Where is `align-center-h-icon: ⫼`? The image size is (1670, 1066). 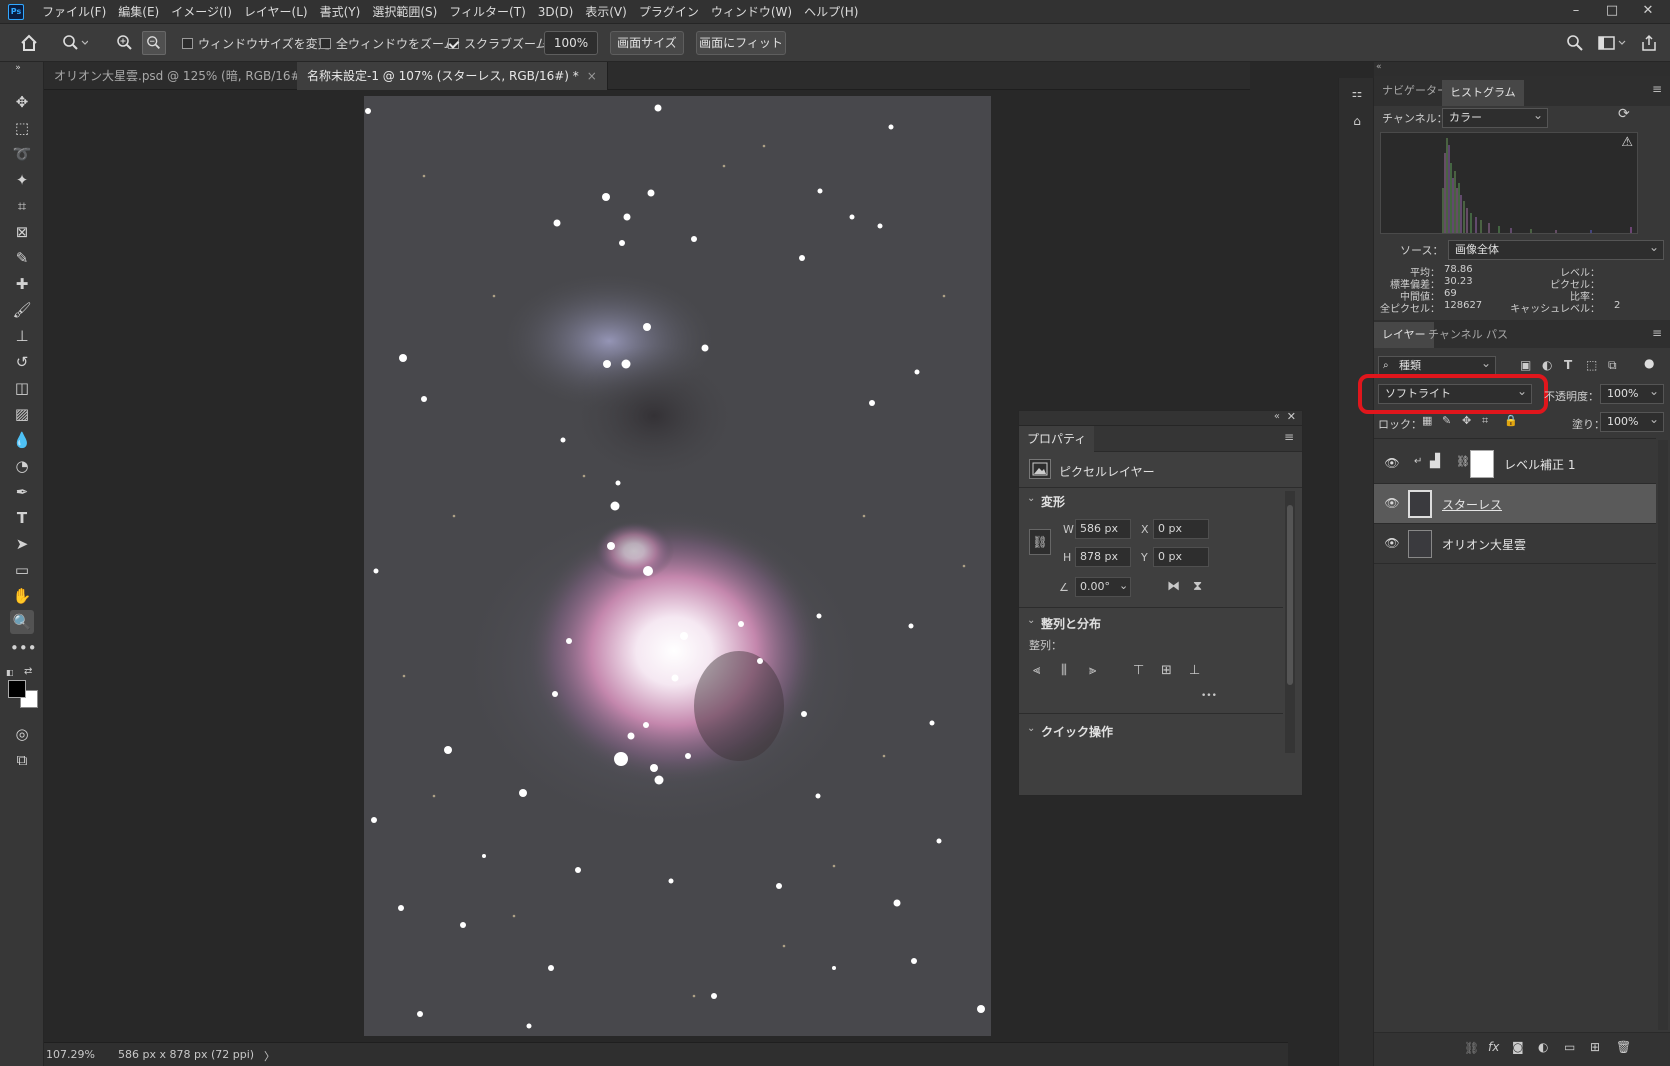 align-center-h-icon: ⫼ is located at coordinates (1064, 670).